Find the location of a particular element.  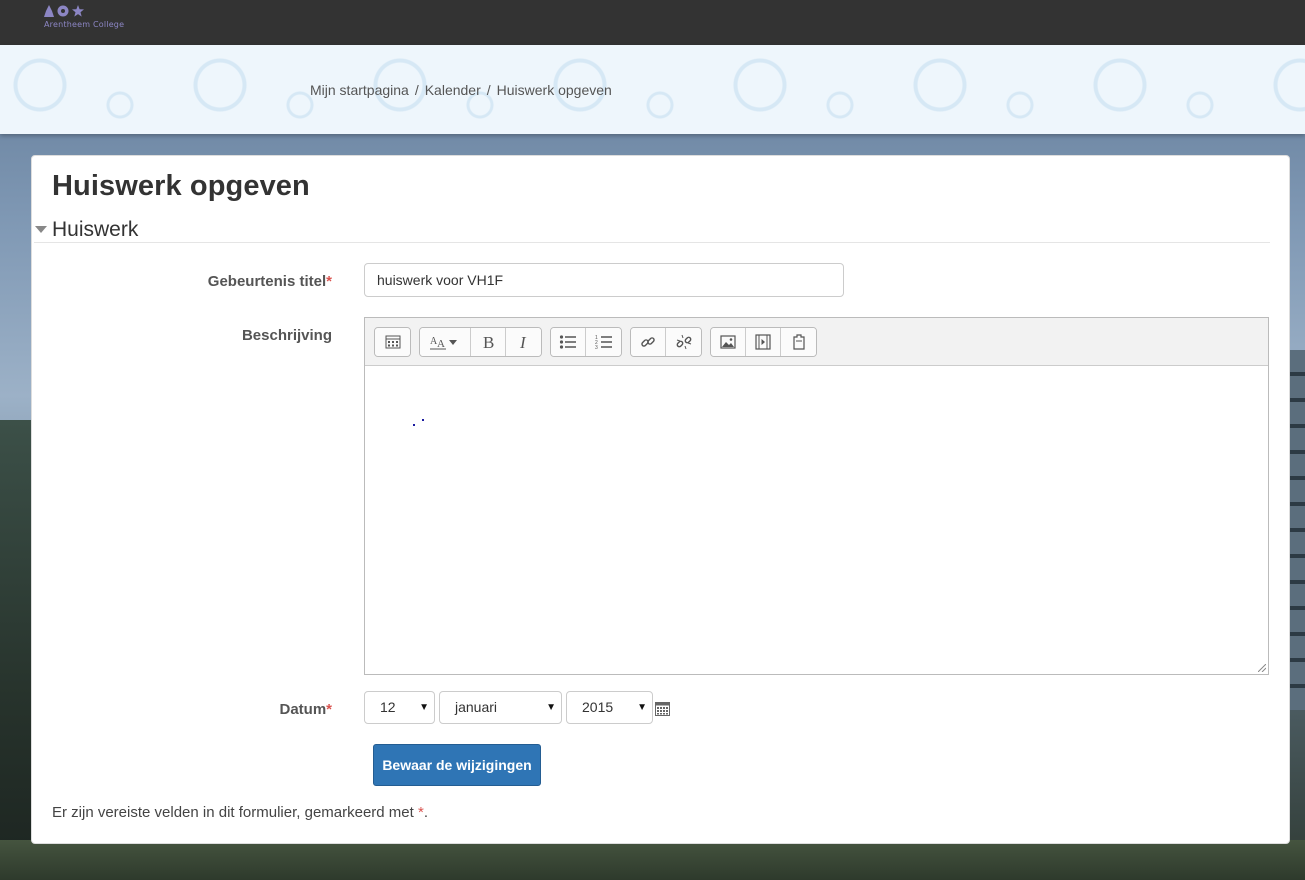

bullet-list-button is located at coordinates (568, 342).